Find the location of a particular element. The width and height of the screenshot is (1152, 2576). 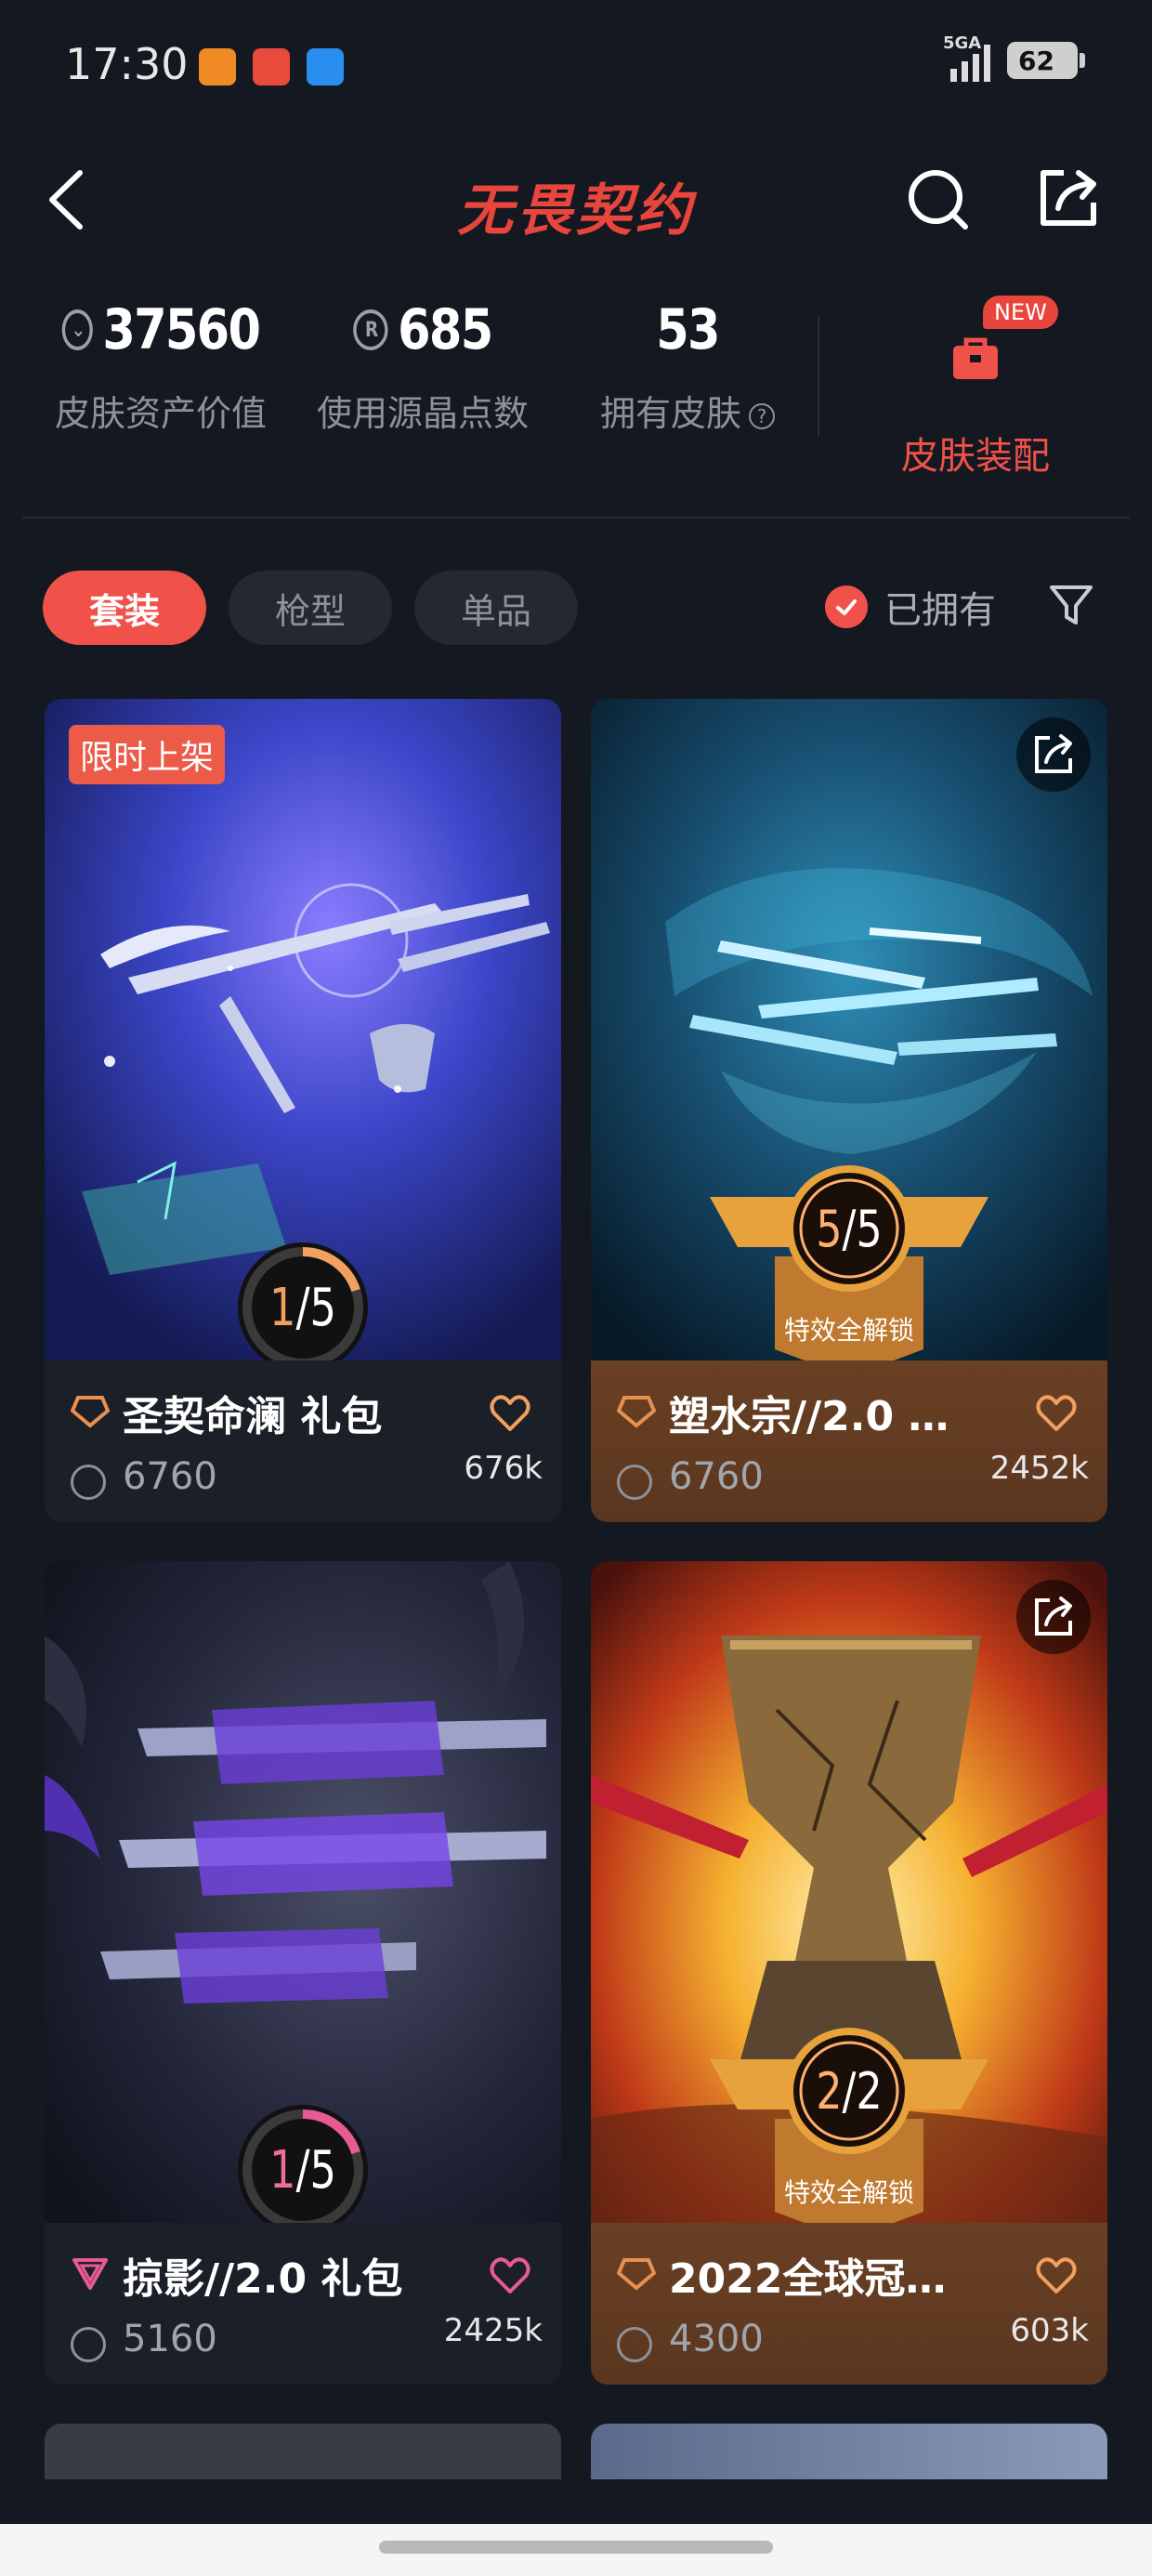

bundle-name: 掠影//2.0 礼包 is located at coordinates (263, 2279).